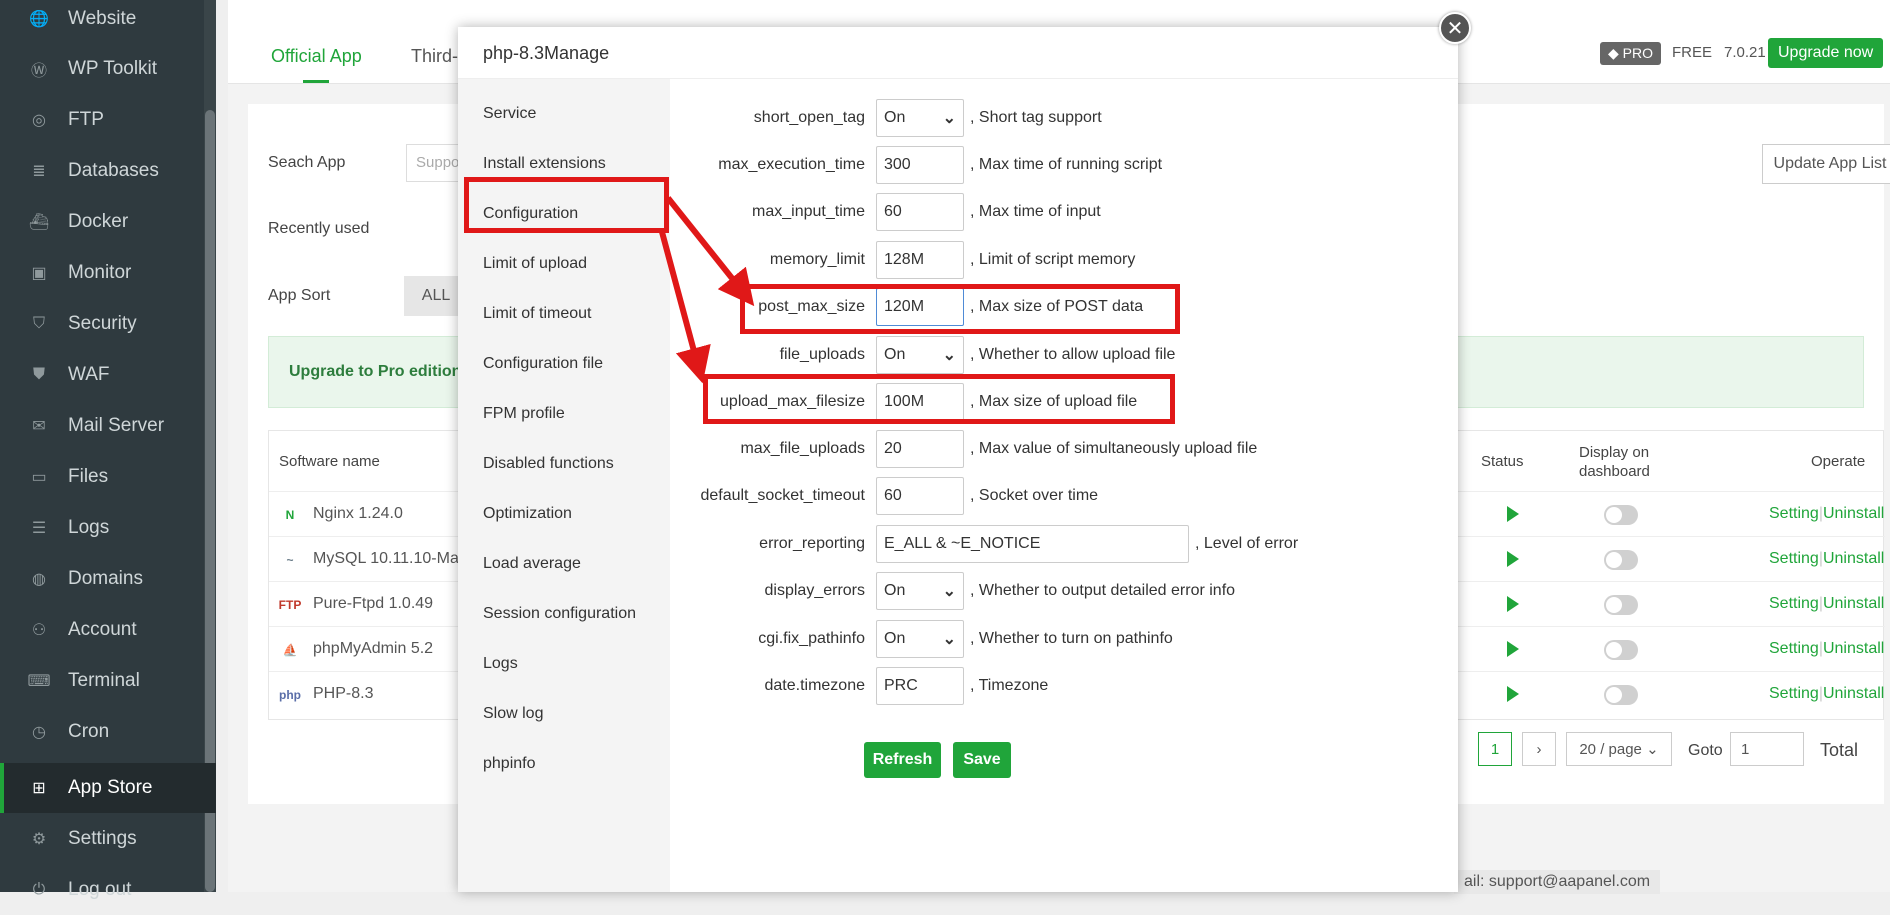  What do you see at coordinates (685, 307) in the screenshot?
I see `arrow-to-upload-max-filesize` at bounding box center [685, 307].